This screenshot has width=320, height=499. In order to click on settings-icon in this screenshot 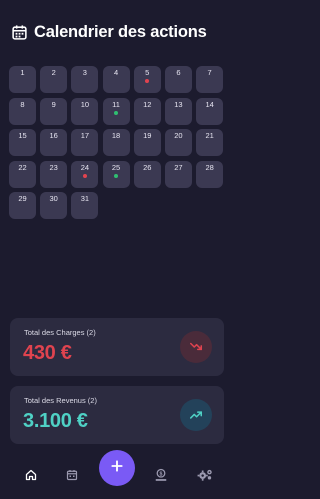, I will do `click(205, 475)`.